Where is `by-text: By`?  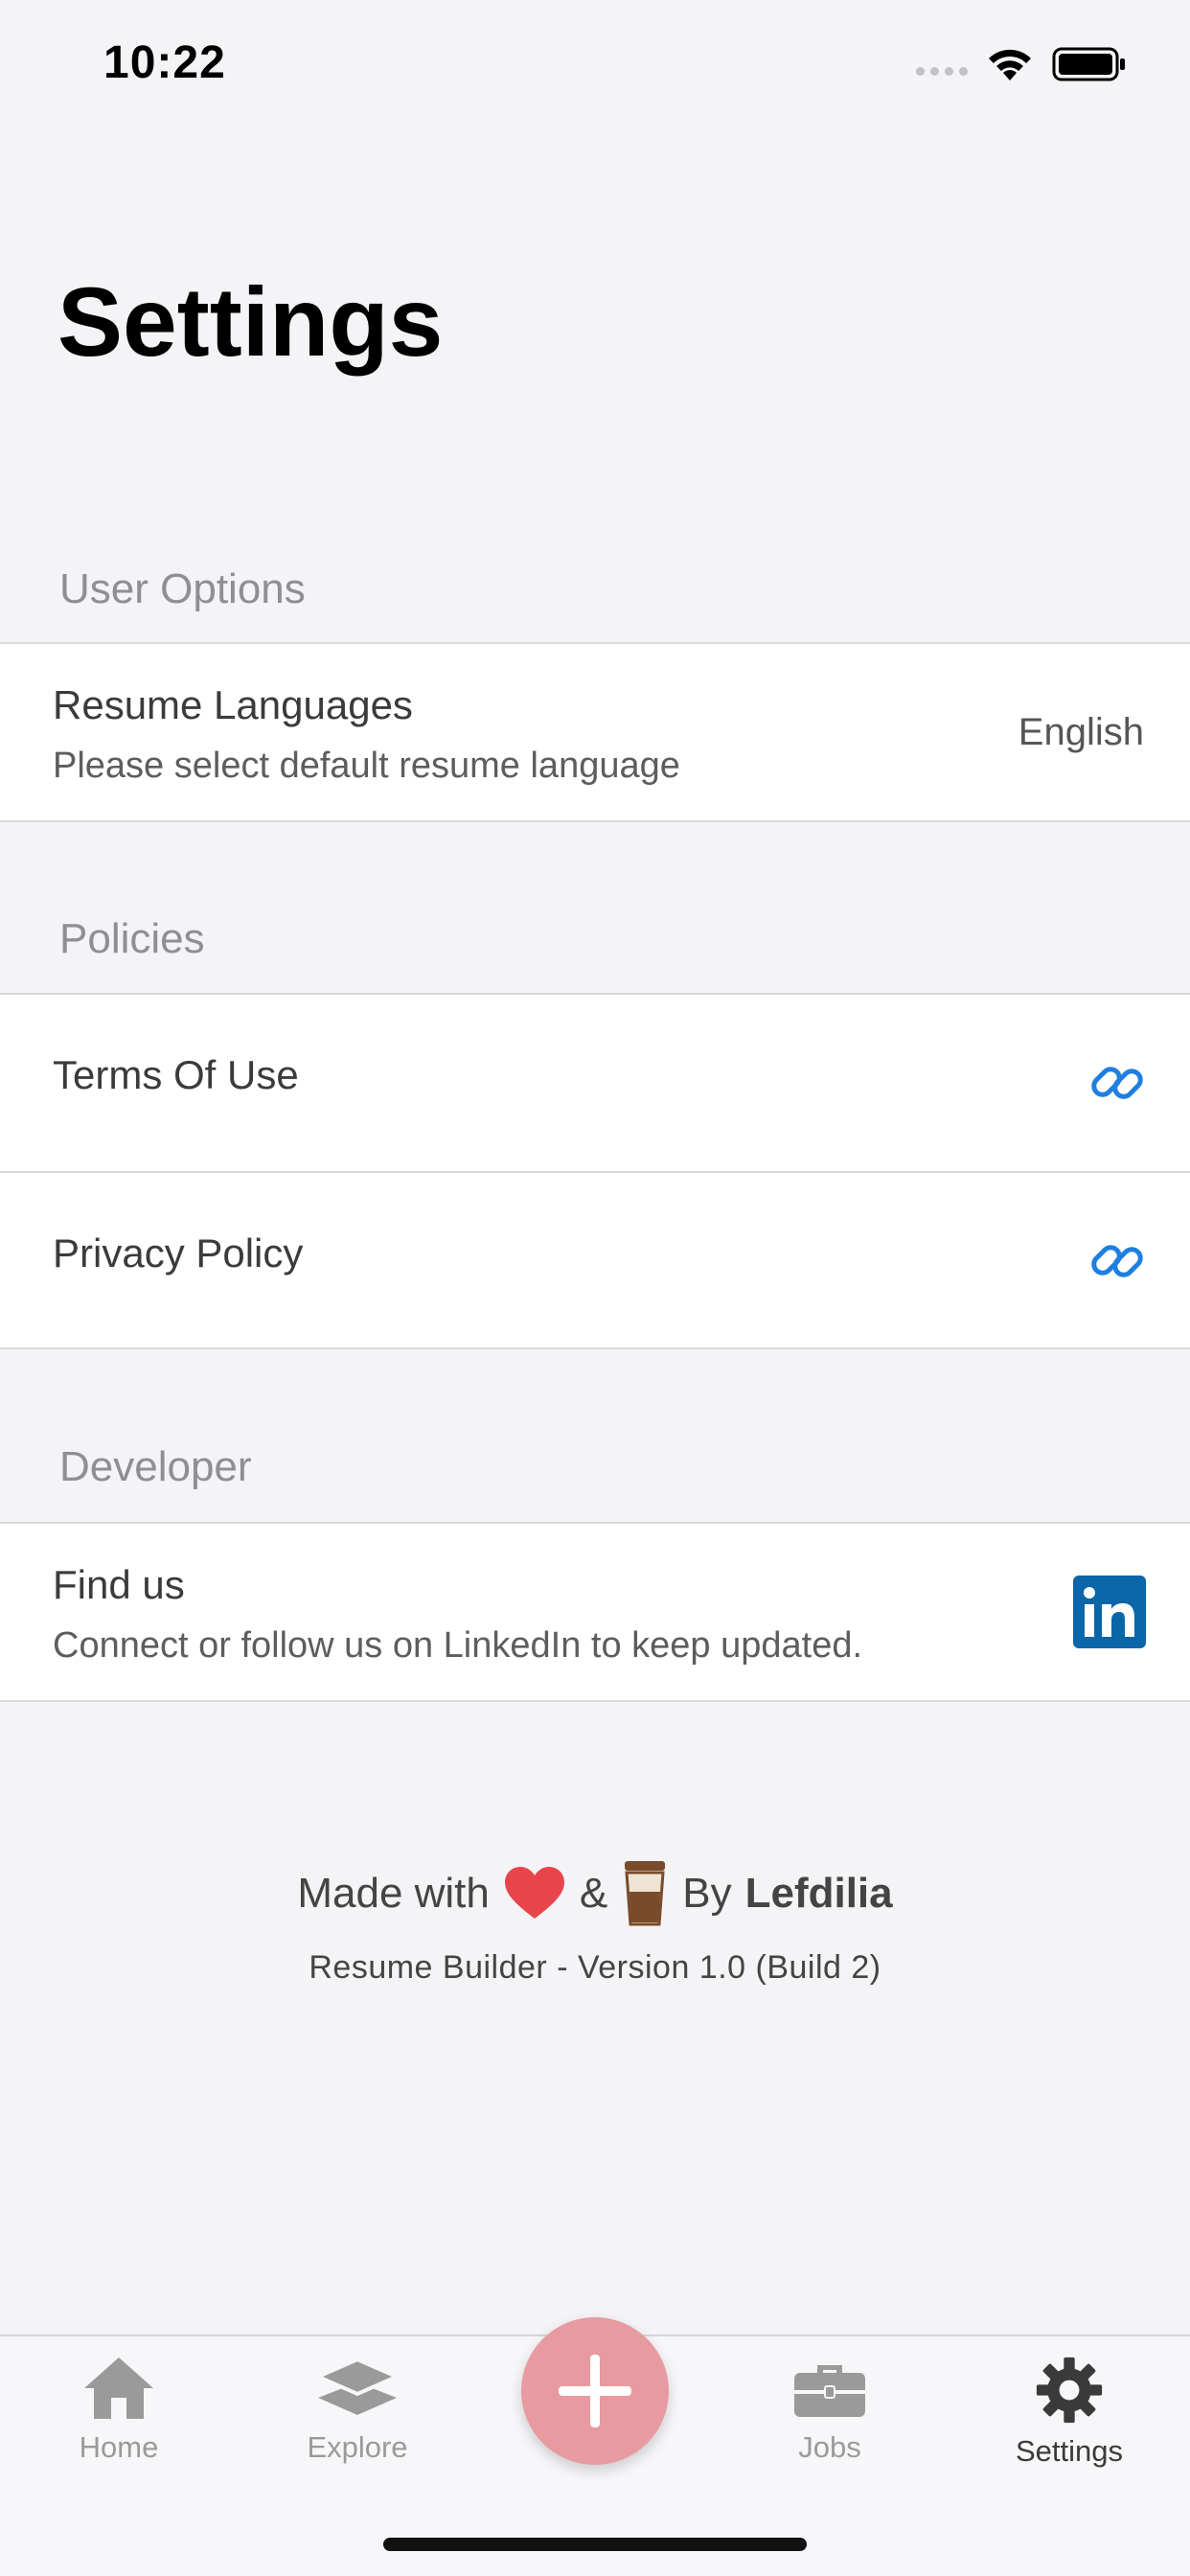 by-text: By is located at coordinates (707, 1893).